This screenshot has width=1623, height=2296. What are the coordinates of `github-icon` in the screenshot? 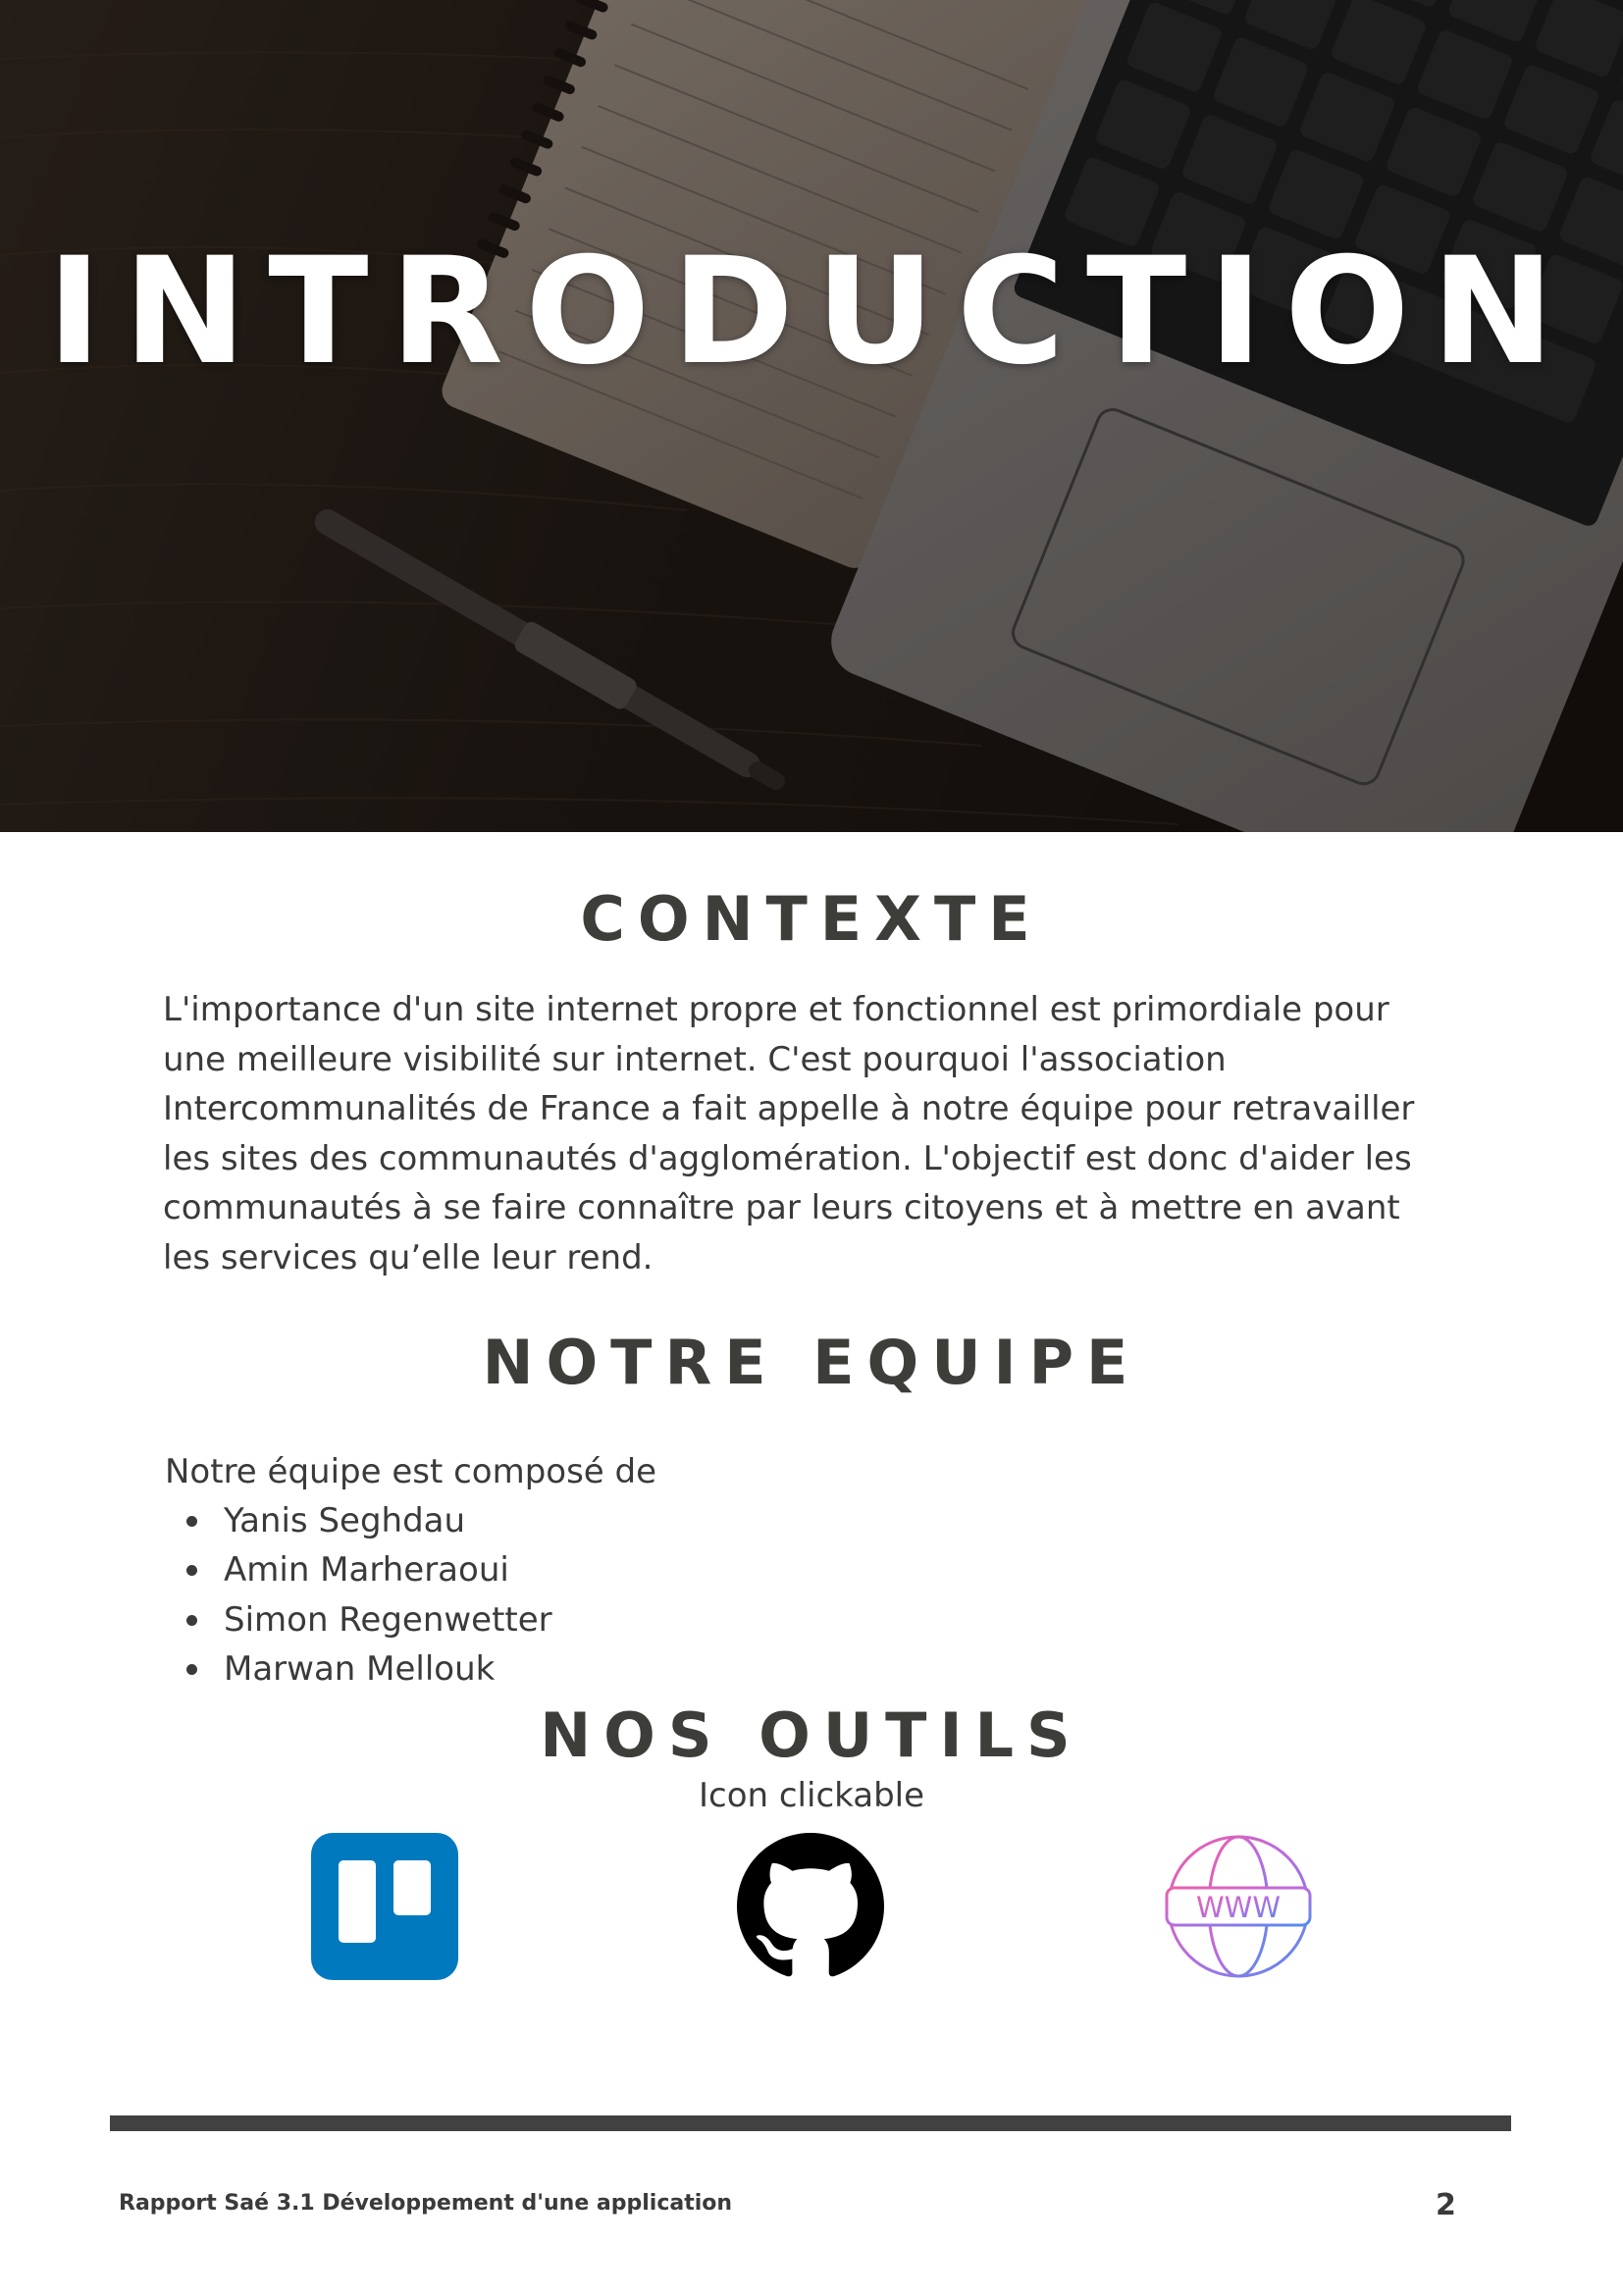 It's located at (810, 1905).